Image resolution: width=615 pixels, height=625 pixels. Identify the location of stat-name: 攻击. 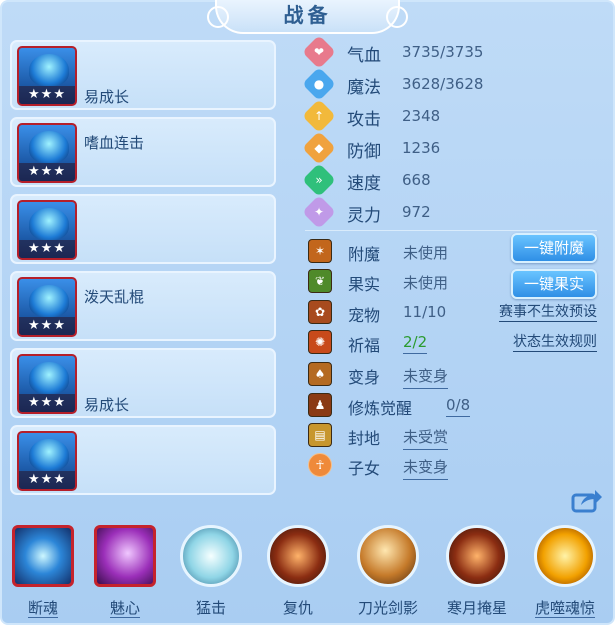
(364, 120).